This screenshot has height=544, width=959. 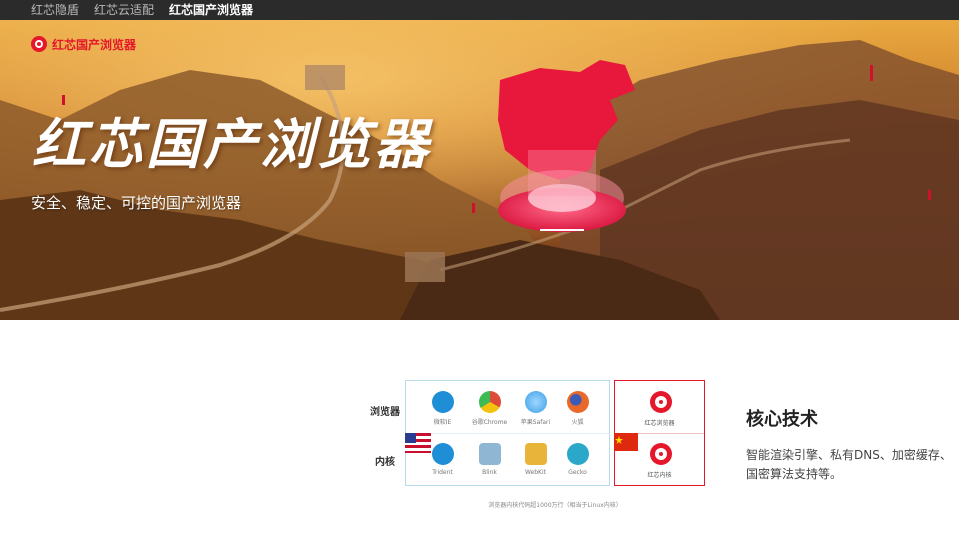 What do you see at coordinates (385, 412) in the screenshot?
I see `row-label-browsers: 浏览器` at bounding box center [385, 412].